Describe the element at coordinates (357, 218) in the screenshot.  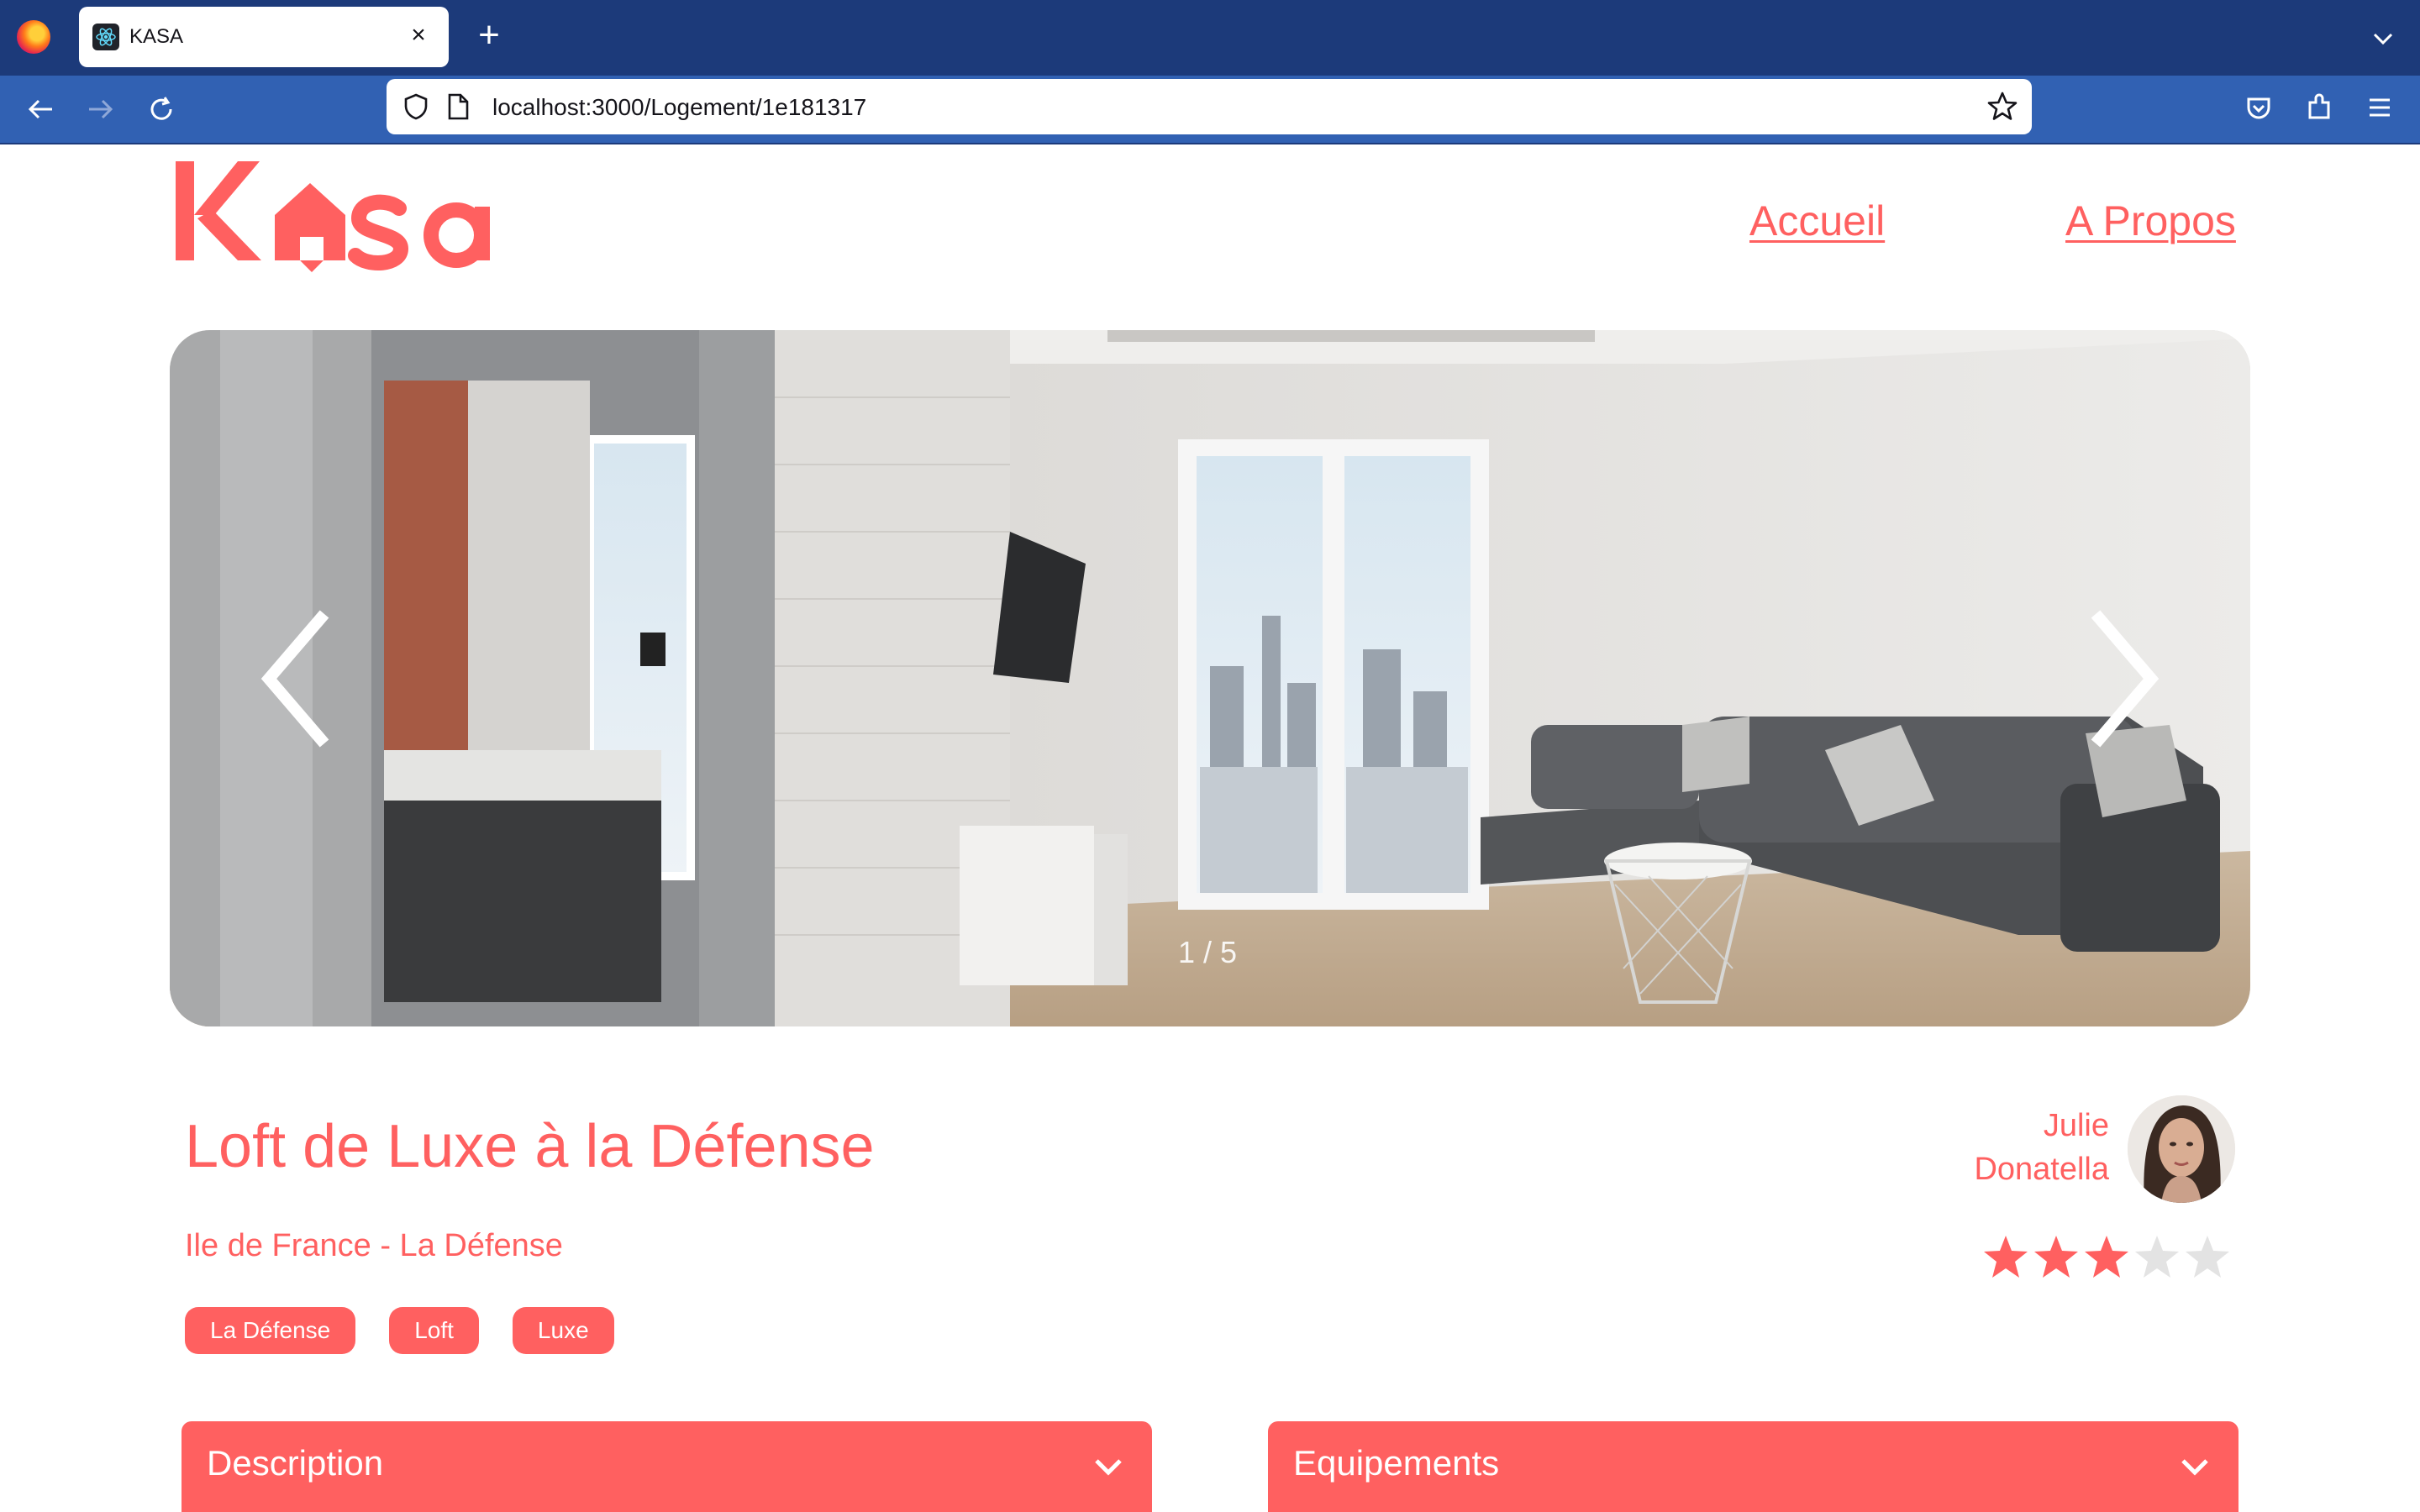
I see `kasa-logo` at that location.